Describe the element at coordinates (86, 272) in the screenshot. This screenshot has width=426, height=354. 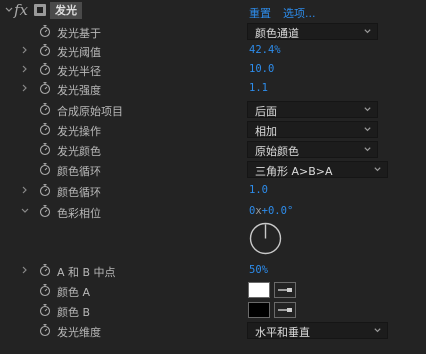
I see `property-label: A 和 B 中点` at that location.